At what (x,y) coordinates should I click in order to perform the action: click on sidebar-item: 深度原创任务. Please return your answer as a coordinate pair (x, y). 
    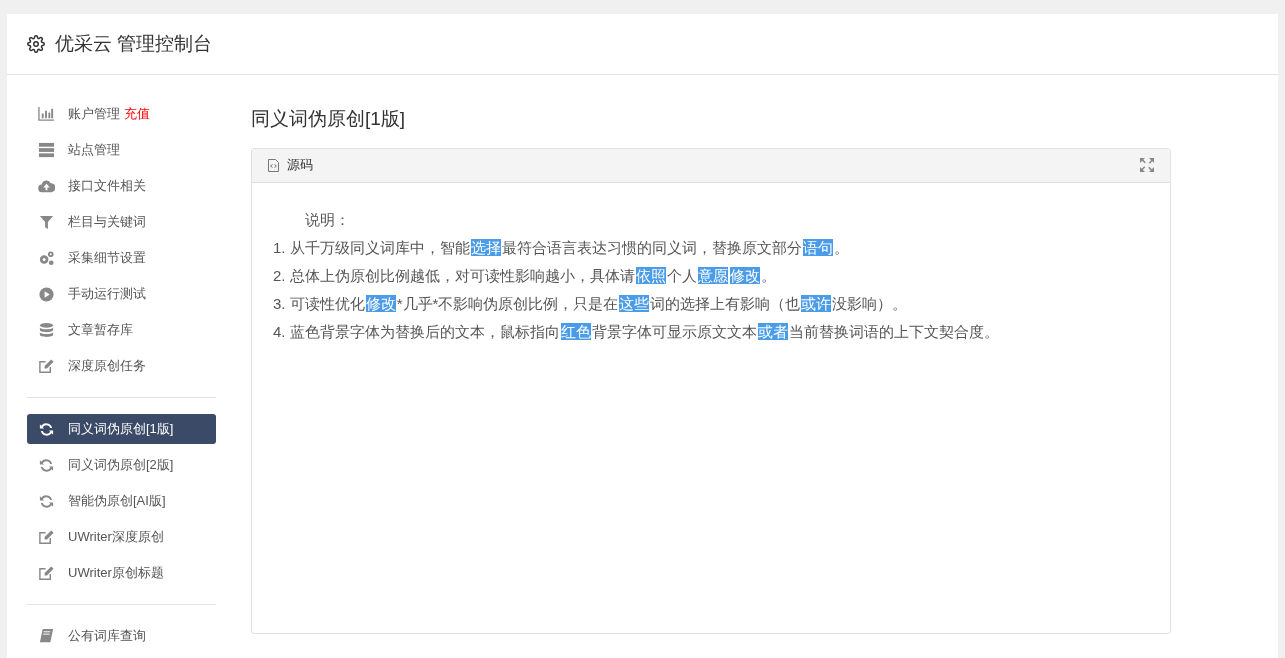
    Looking at the image, I should click on (121, 366).